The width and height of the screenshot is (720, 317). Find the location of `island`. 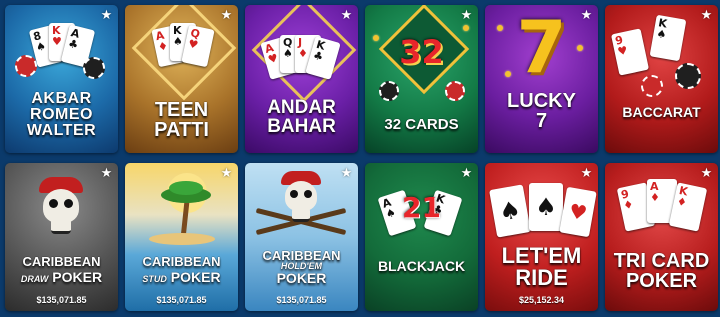

island is located at coordinates (182, 239).